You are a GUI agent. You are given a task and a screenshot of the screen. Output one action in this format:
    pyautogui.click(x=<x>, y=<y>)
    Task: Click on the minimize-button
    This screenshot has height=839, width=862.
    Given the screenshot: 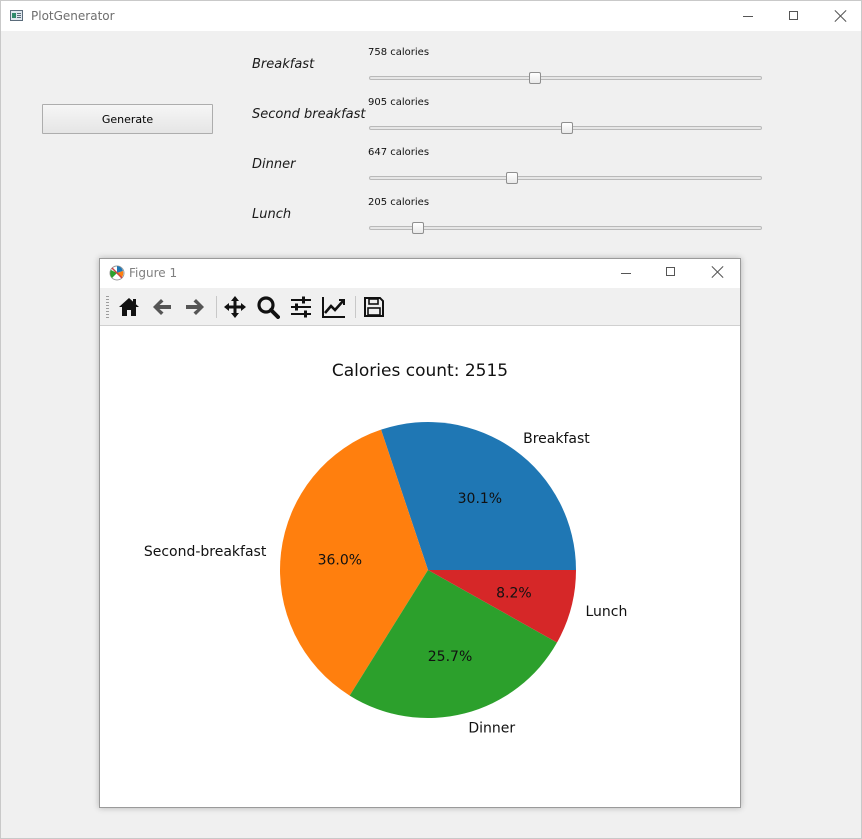 What is the action you would take?
    pyautogui.click(x=748, y=16)
    